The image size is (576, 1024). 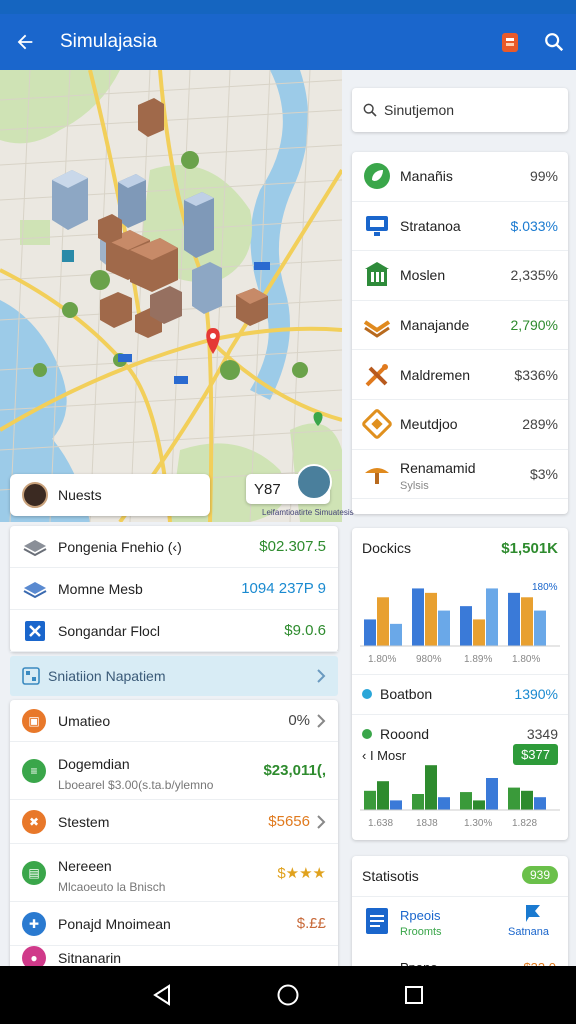 What do you see at coordinates (460, 693) in the screenshot?
I see `chart-row-boatbon: Boatbon 1390%` at bounding box center [460, 693].